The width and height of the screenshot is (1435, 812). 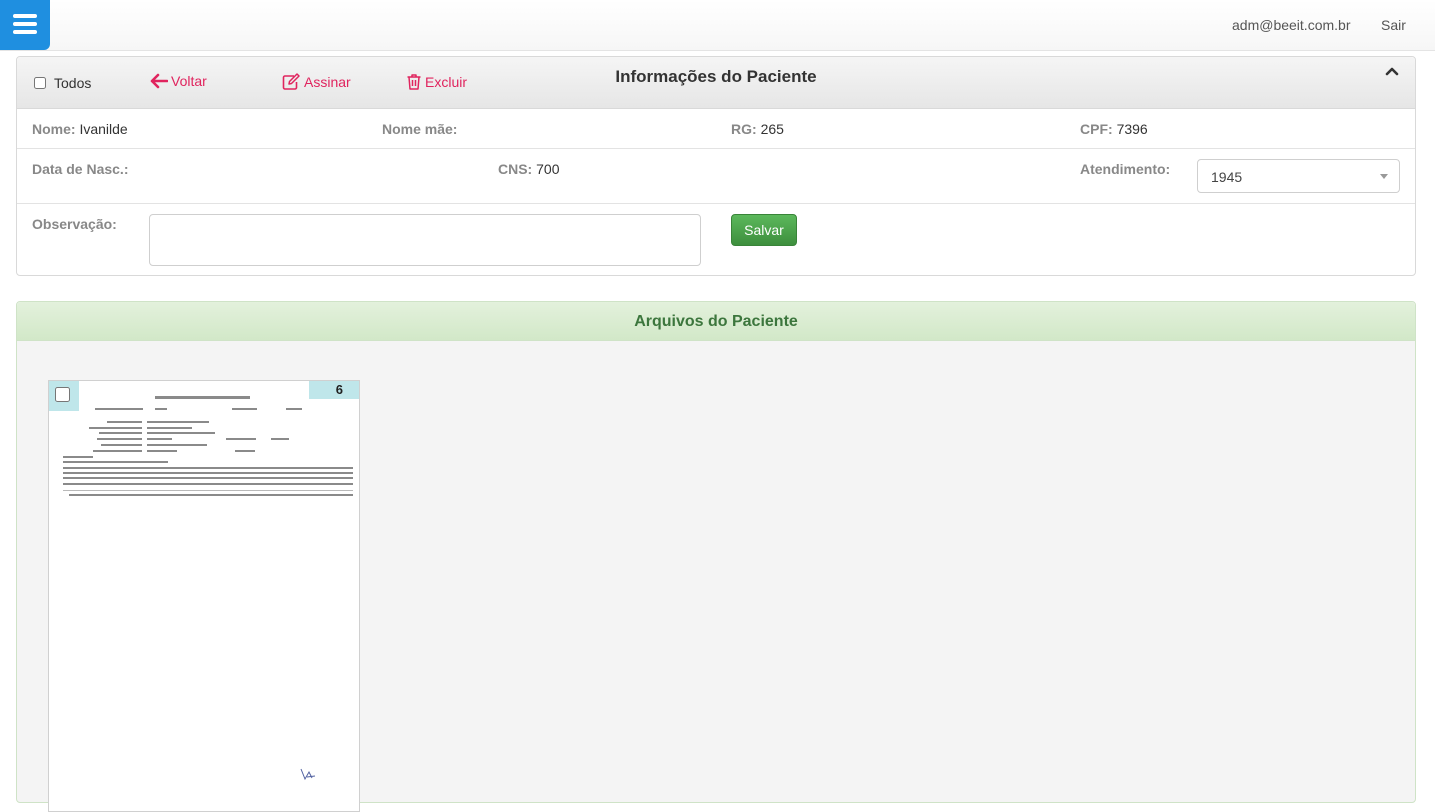 I want to click on data-nasc-label: Data de Nasc.:, so click(x=80, y=169).